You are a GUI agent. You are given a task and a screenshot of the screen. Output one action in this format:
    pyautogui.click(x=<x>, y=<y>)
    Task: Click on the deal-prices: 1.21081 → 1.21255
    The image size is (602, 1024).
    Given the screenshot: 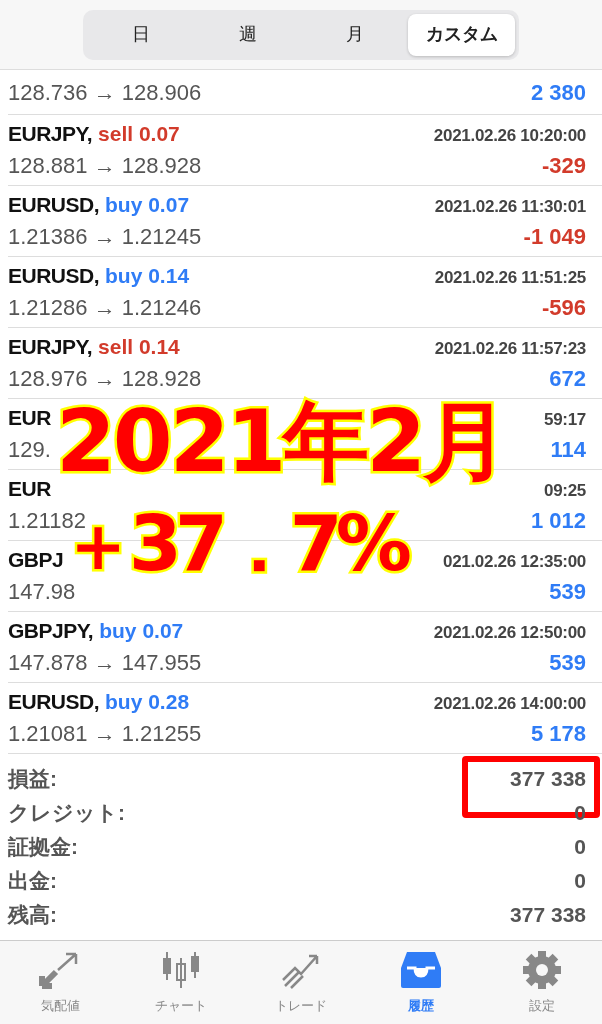 What is the action you would take?
    pyautogui.click(x=105, y=734)
    